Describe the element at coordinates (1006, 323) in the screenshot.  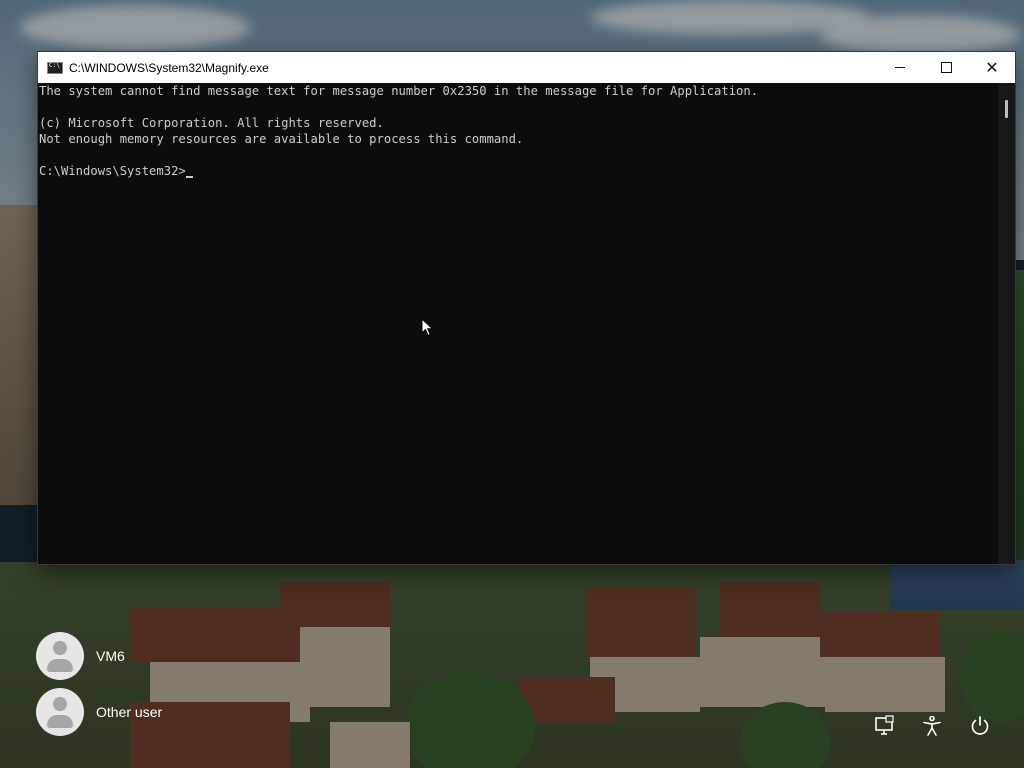
I see `vertical-scrollbar` at that location.